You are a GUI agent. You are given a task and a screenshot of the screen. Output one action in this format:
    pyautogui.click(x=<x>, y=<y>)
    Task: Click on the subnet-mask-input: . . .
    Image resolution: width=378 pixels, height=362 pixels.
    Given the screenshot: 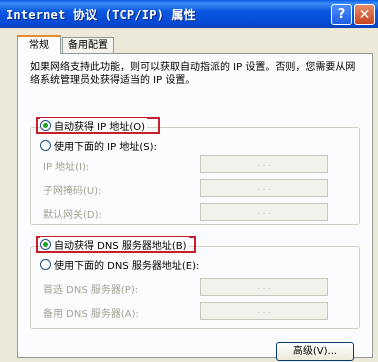 What is the action you would take?
    pyautogui.click(x=264, y=188)
    